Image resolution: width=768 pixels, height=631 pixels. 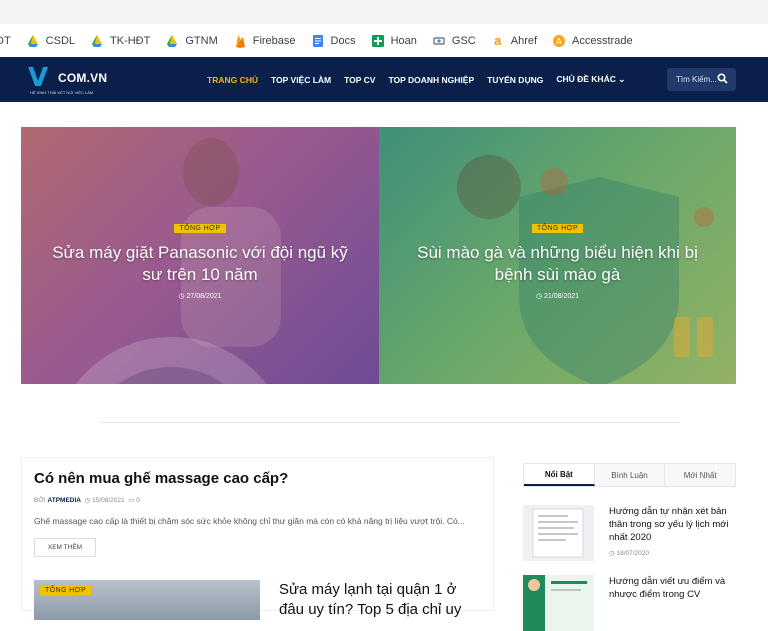 I want to click on bookmark-label: GTNM, so click(x=201, y=41).